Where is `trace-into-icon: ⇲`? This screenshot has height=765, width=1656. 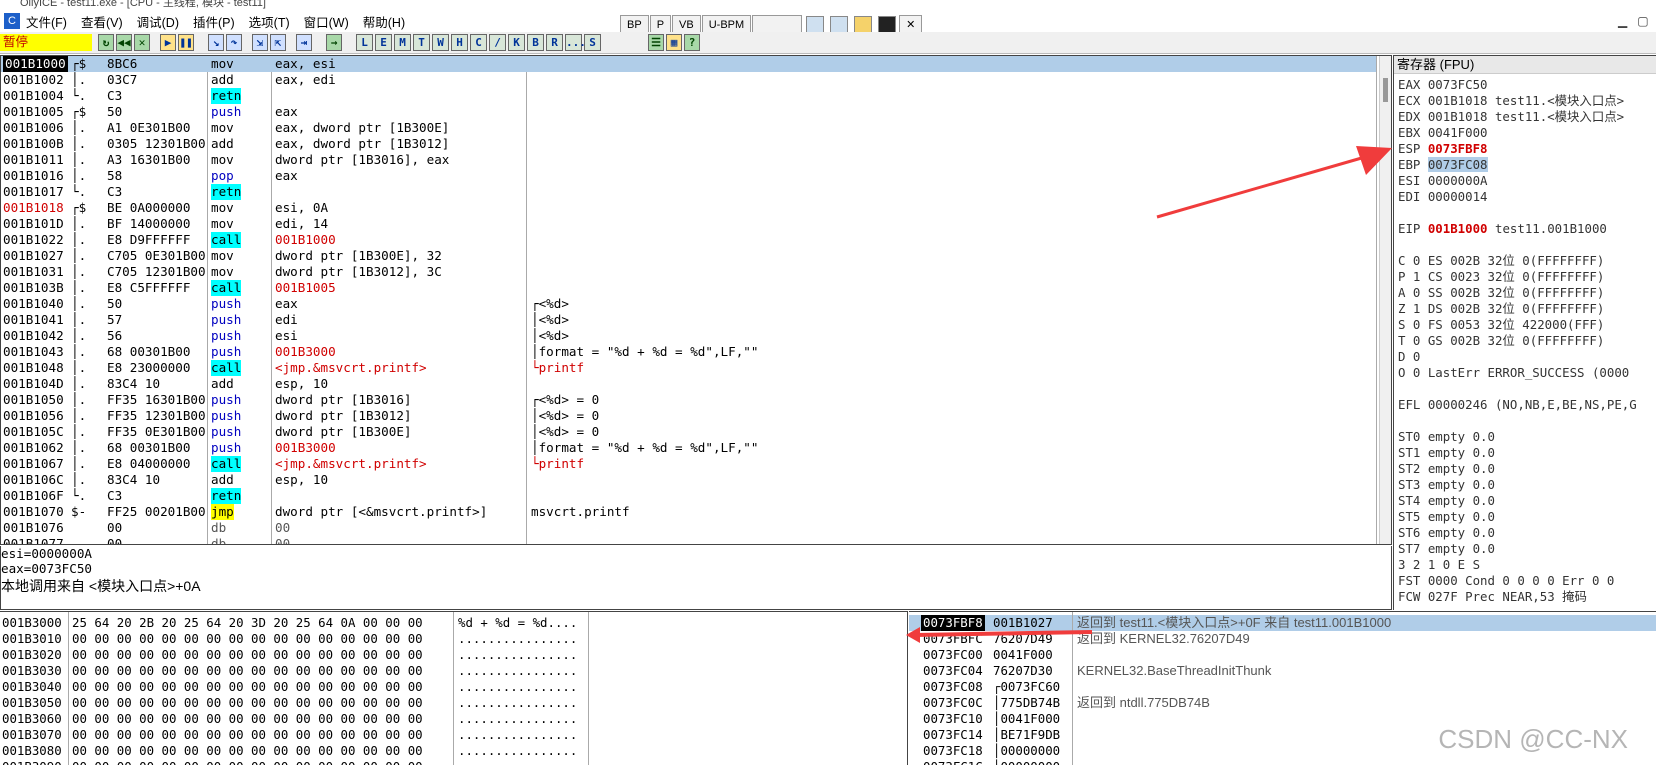 trace-into-icon: ⇲ is located at coordinates (260, 42).